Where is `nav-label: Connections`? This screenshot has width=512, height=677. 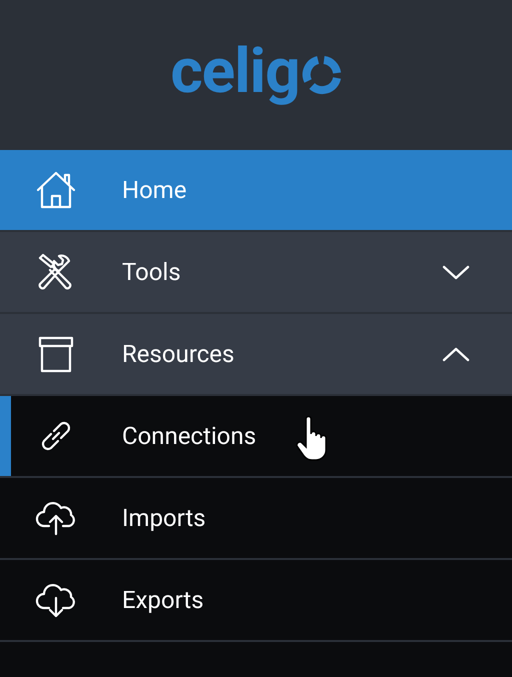
nav-label: Connections is located at coordinates (189, 436).